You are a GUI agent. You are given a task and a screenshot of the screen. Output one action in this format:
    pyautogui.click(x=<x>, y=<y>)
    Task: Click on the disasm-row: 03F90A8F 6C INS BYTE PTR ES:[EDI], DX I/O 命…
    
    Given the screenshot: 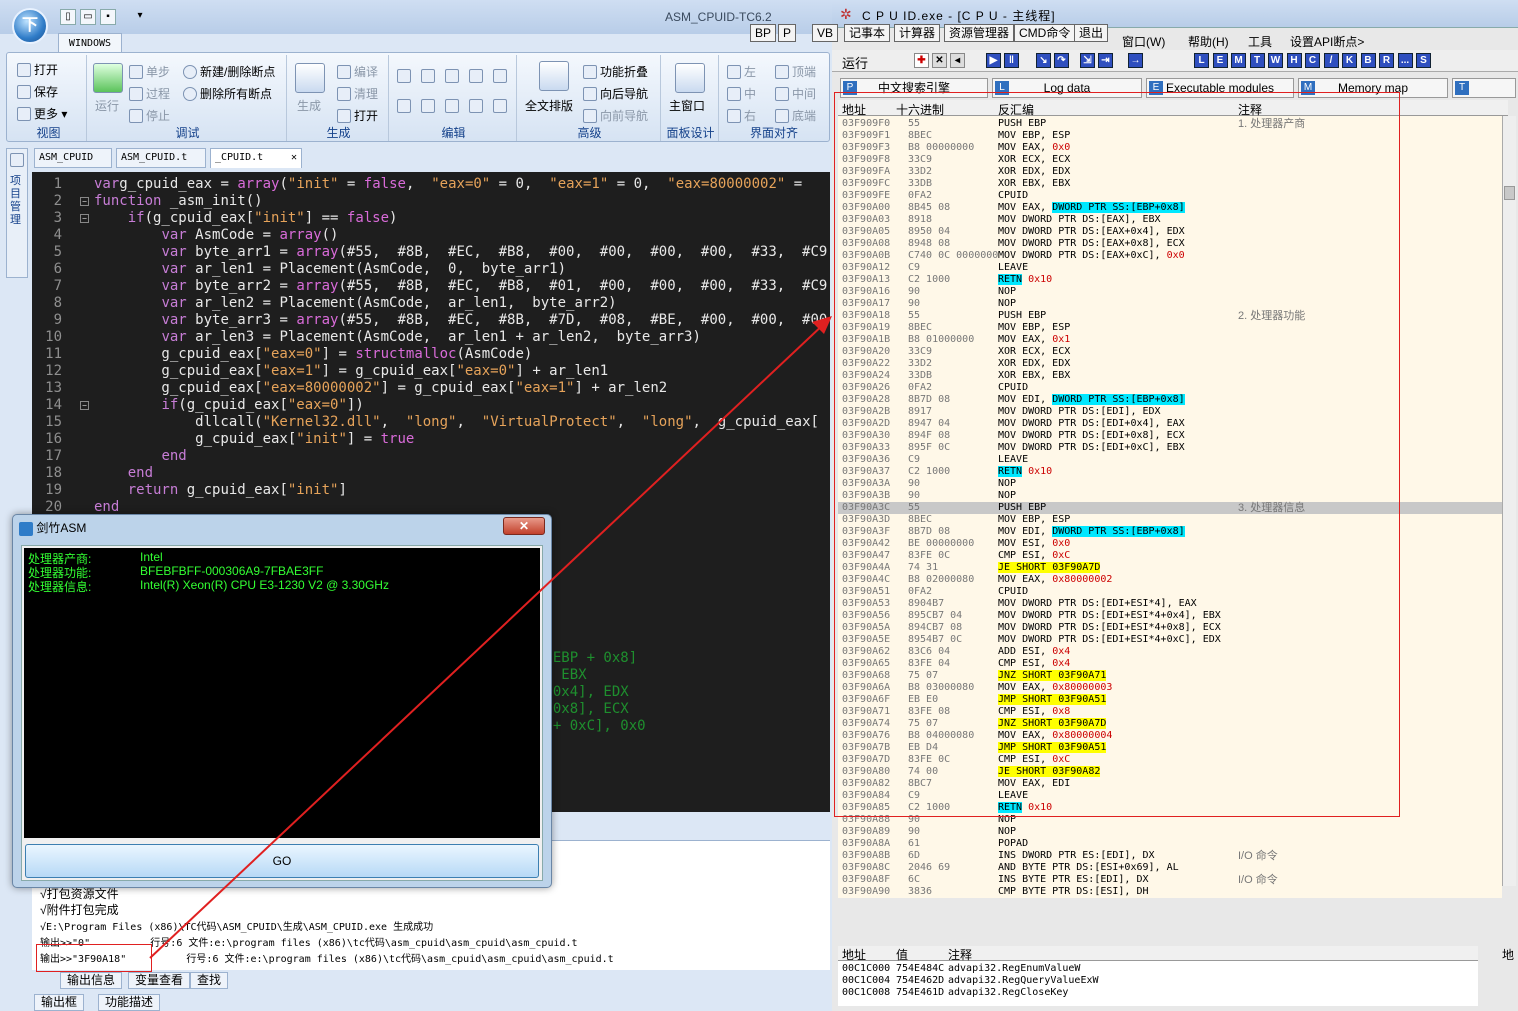 What is the action you would take?
    pyautogui.click(x=1170, y=880)
    